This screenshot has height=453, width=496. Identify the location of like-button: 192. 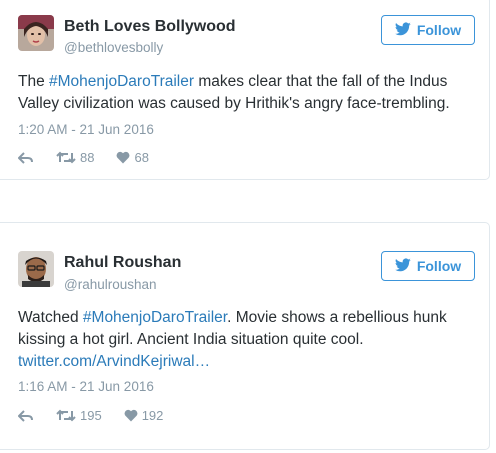
(144, 415).